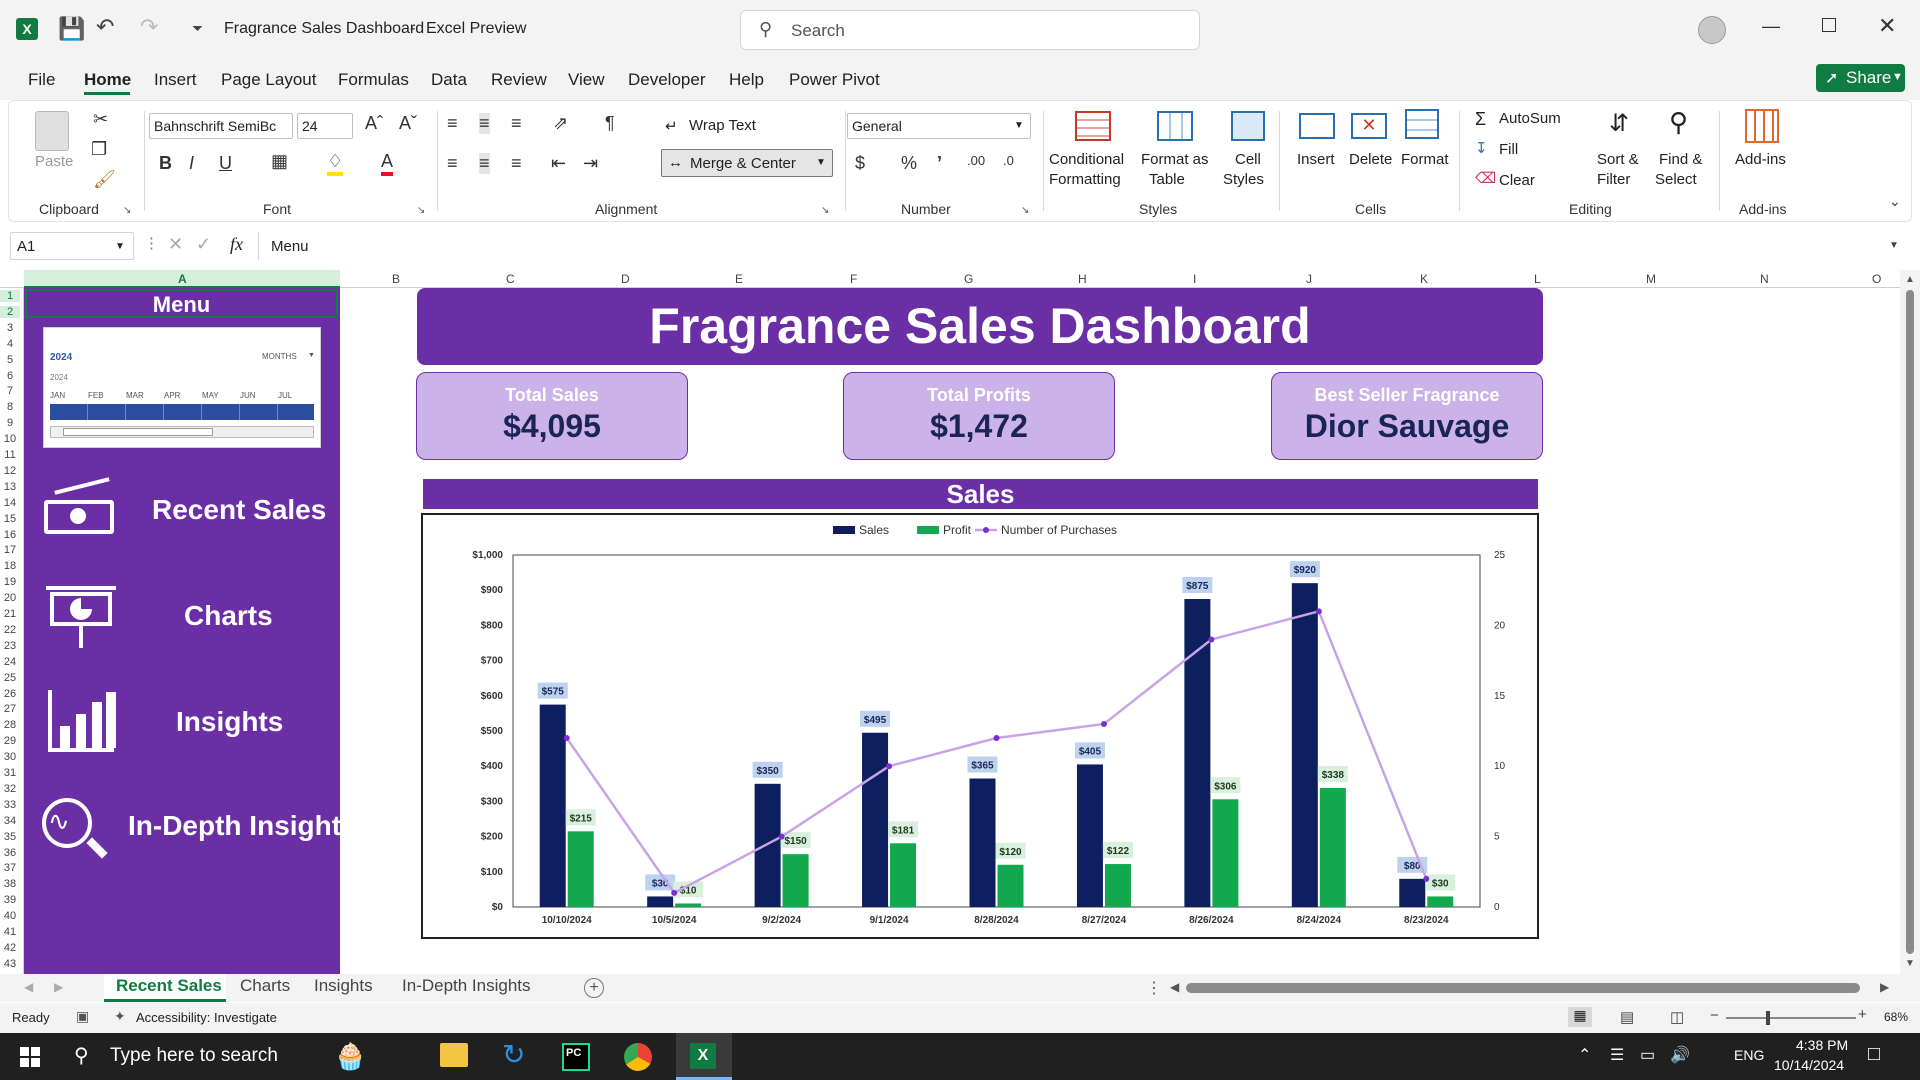 Image resolution: width=1920 pixels, height=1080 pixels. What do you see at coordinates (279, 161) in the screenshot?
I see `borders-icon: ▦` at bounding box center [279, 161].